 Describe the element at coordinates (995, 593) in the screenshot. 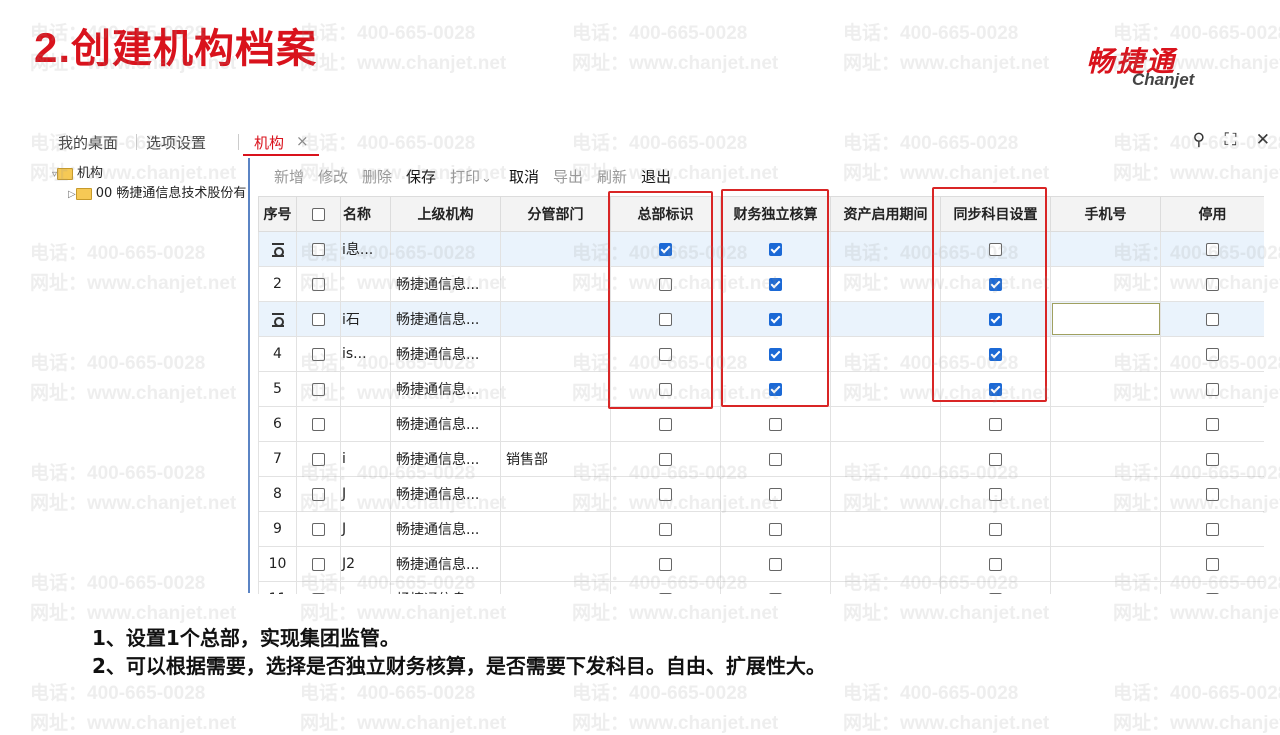

I see `sync-subject-checkbox` at that location.